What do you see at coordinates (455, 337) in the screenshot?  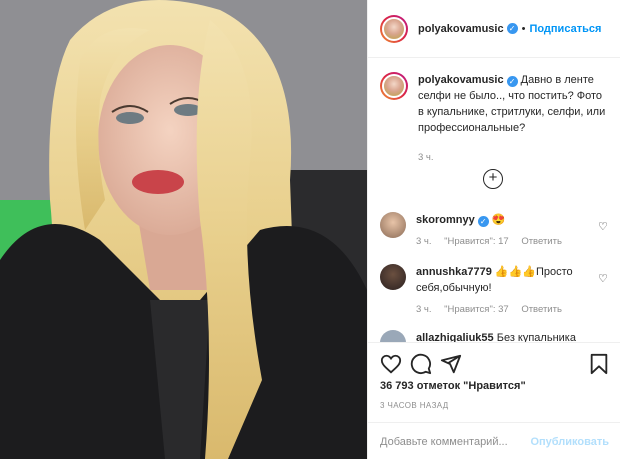 I see `comment-username: allazhigaliuk55` at bounding box center [455, 337].